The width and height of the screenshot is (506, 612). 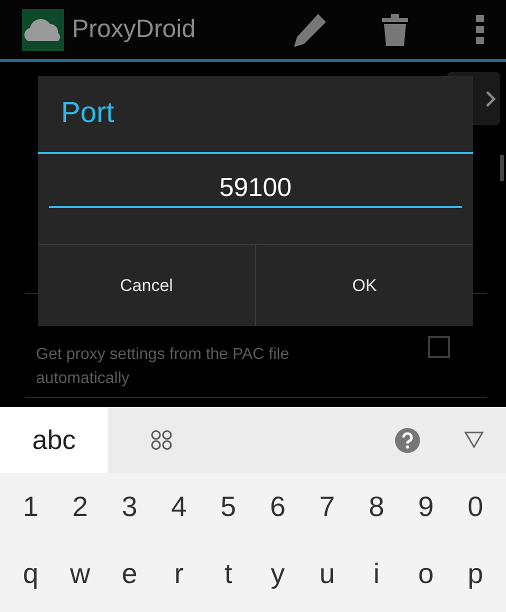 What do you see at coordinates (146, 285) in the screenshot?
I see `dialog-button: Cancel` at bounding box center [146, 285].